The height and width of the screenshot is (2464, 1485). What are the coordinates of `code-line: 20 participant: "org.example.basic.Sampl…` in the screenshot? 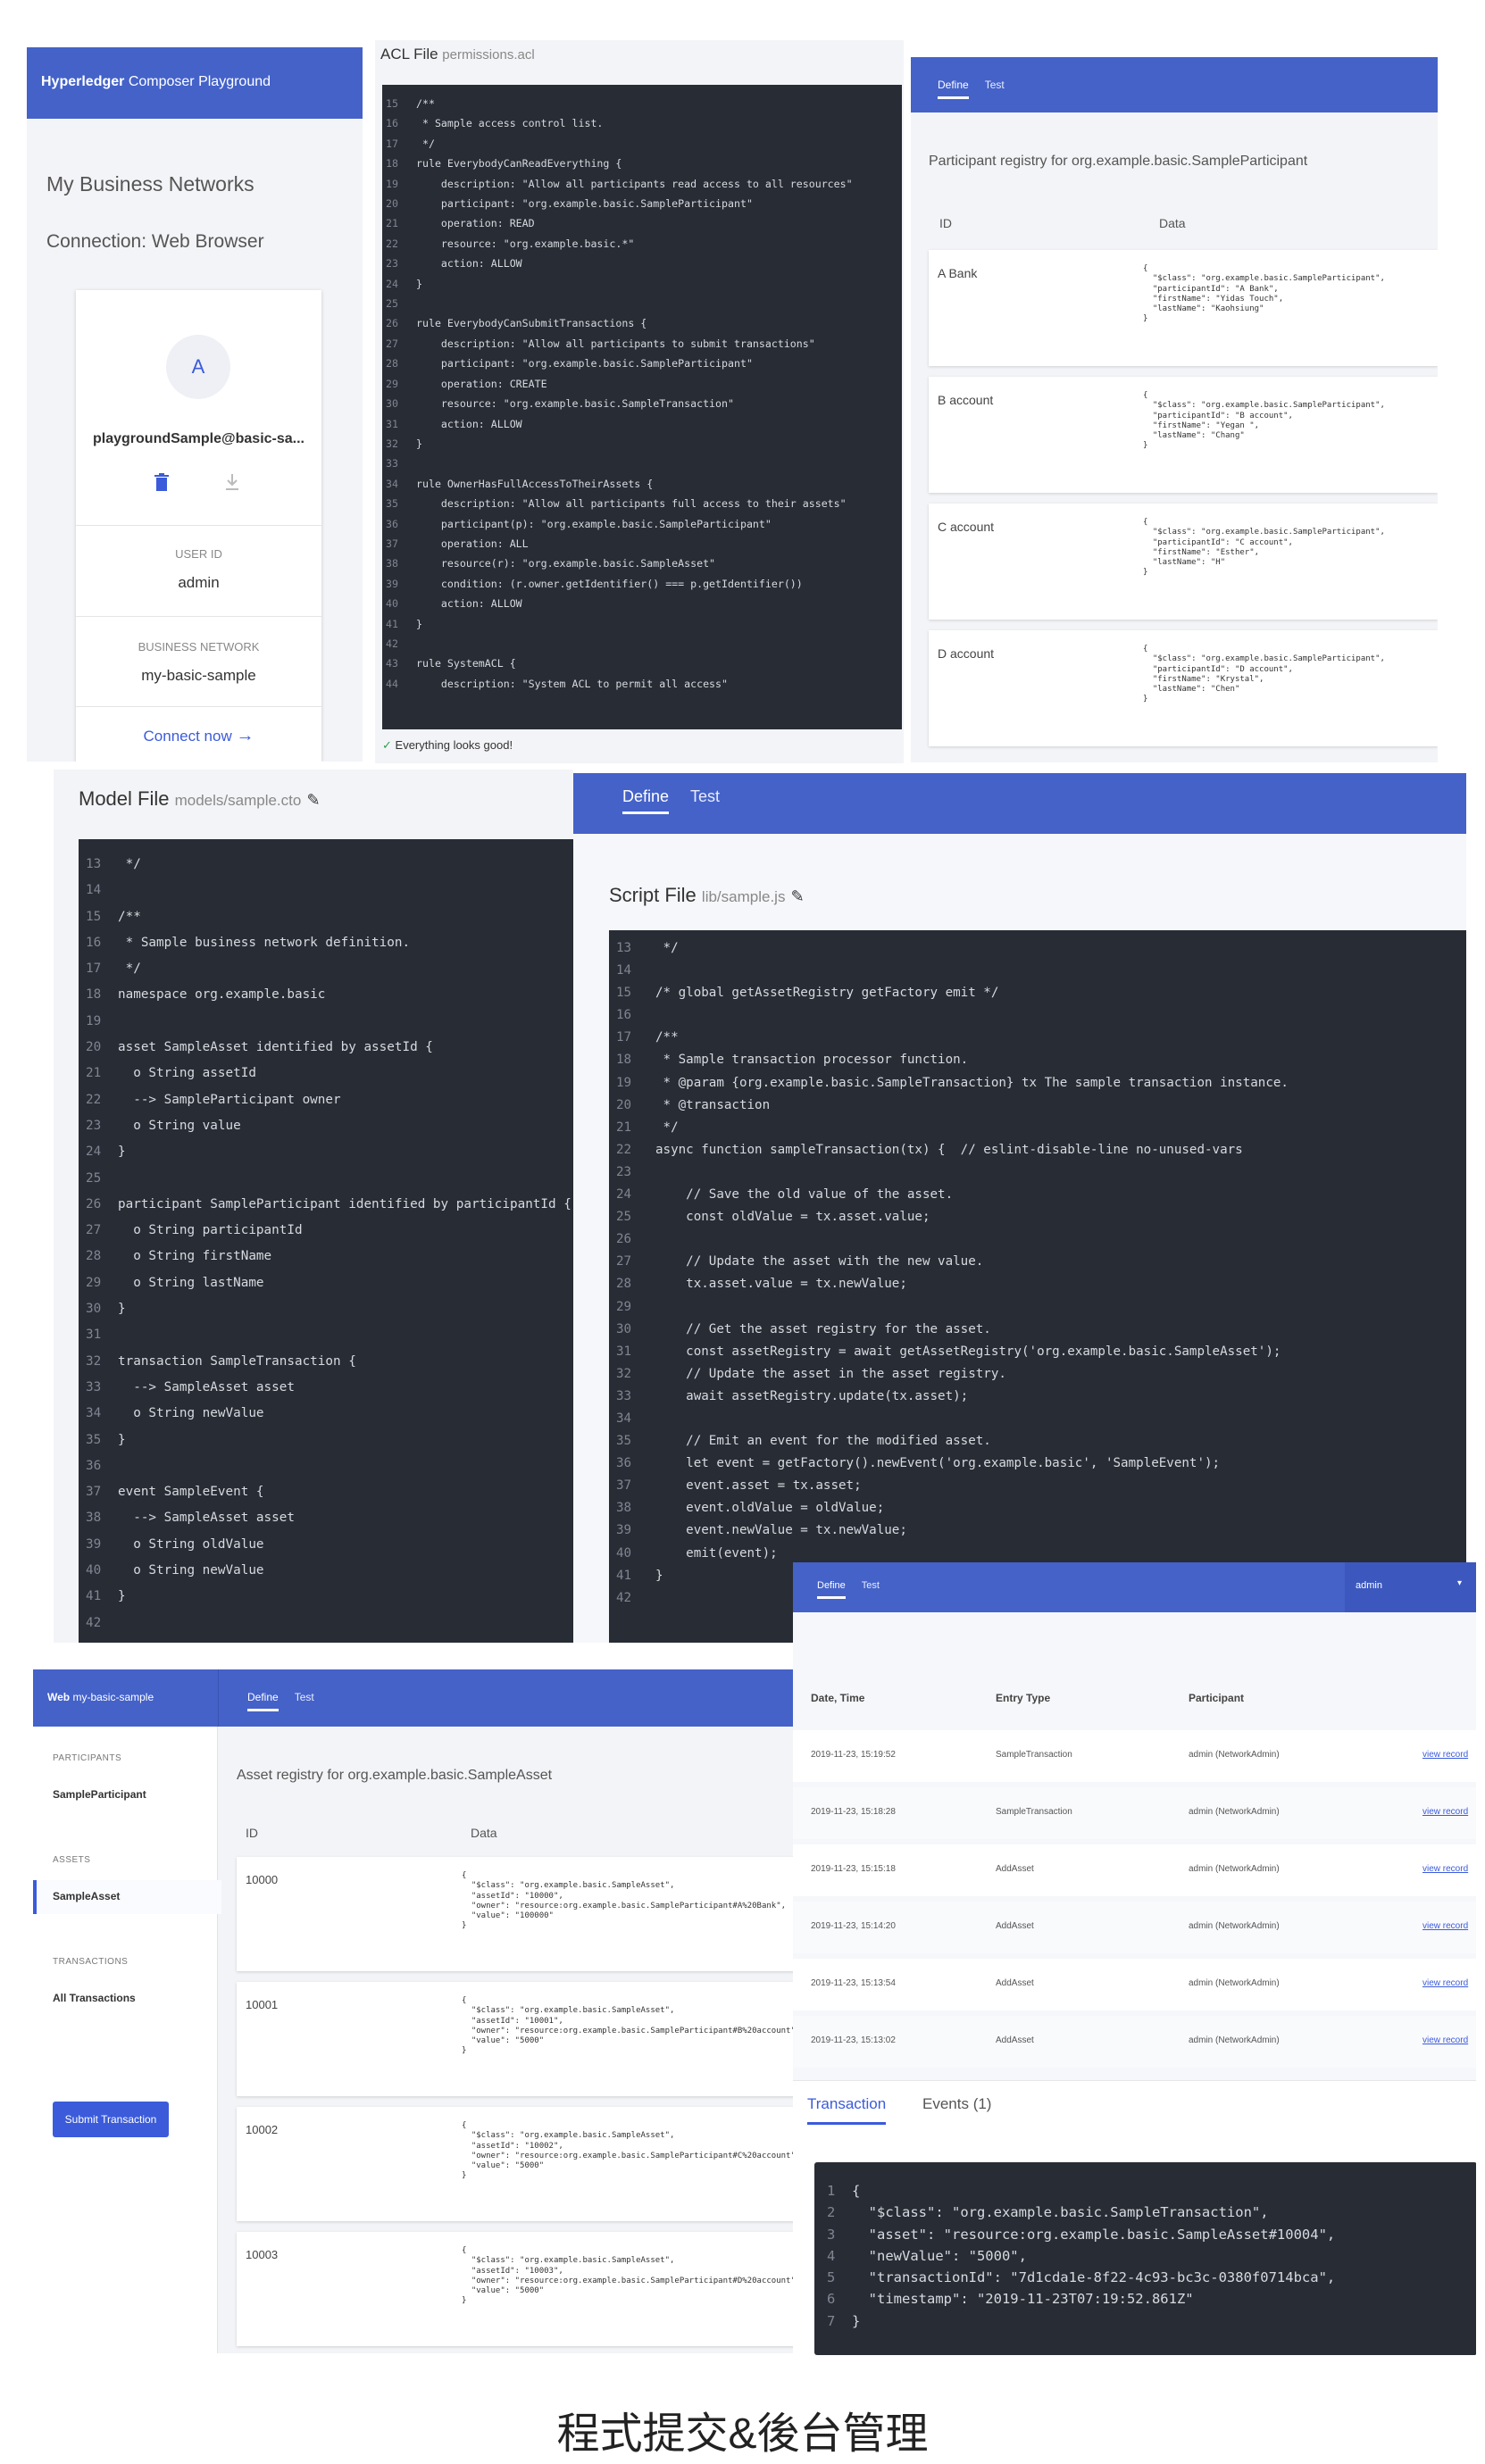 It's located at (642, 203).